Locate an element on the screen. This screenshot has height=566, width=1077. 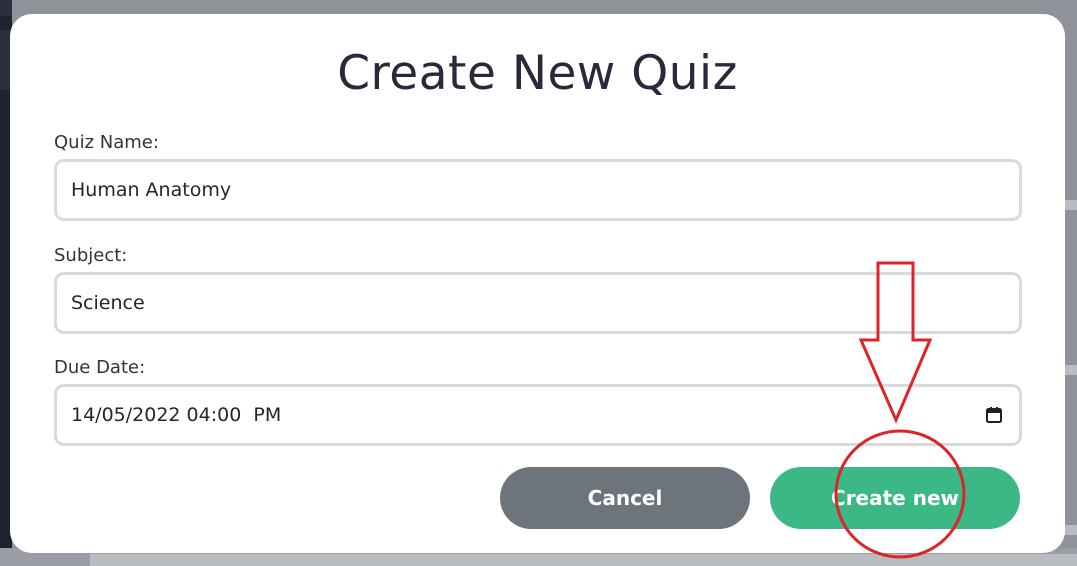
due-date-label: Due Date: is located at coordinates (100, 367).